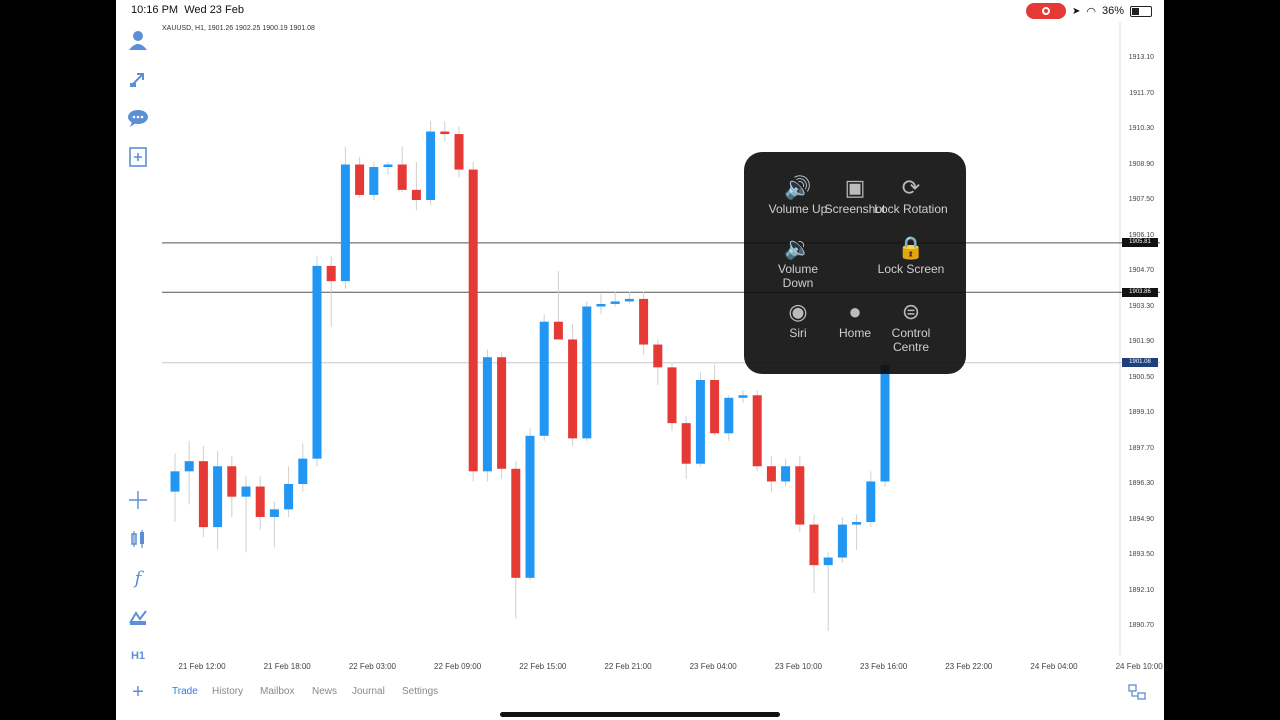 This screenshot has height=720, width=1280. What do you see at coordinates (911, 247) in the screenshot?
I see `lock-screen-icon: 🔒` at bounding box center [911, 247].